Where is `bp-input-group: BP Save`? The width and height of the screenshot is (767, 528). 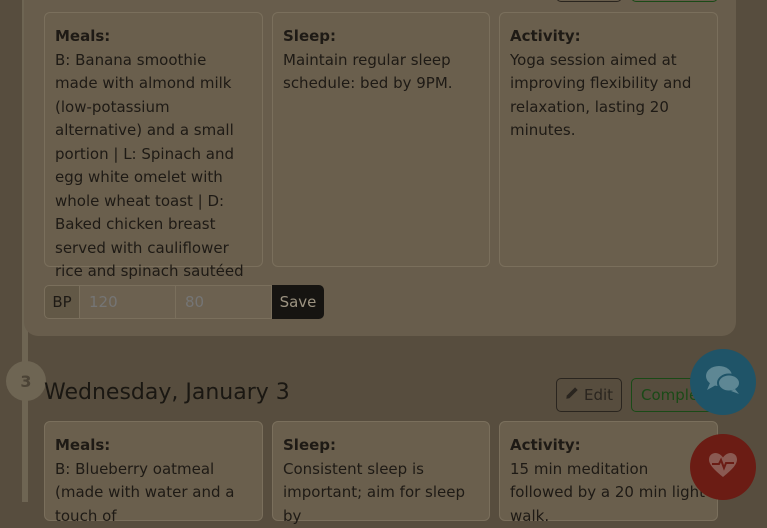 bp-input-group: BP Save is located at coordinates (184, 302).